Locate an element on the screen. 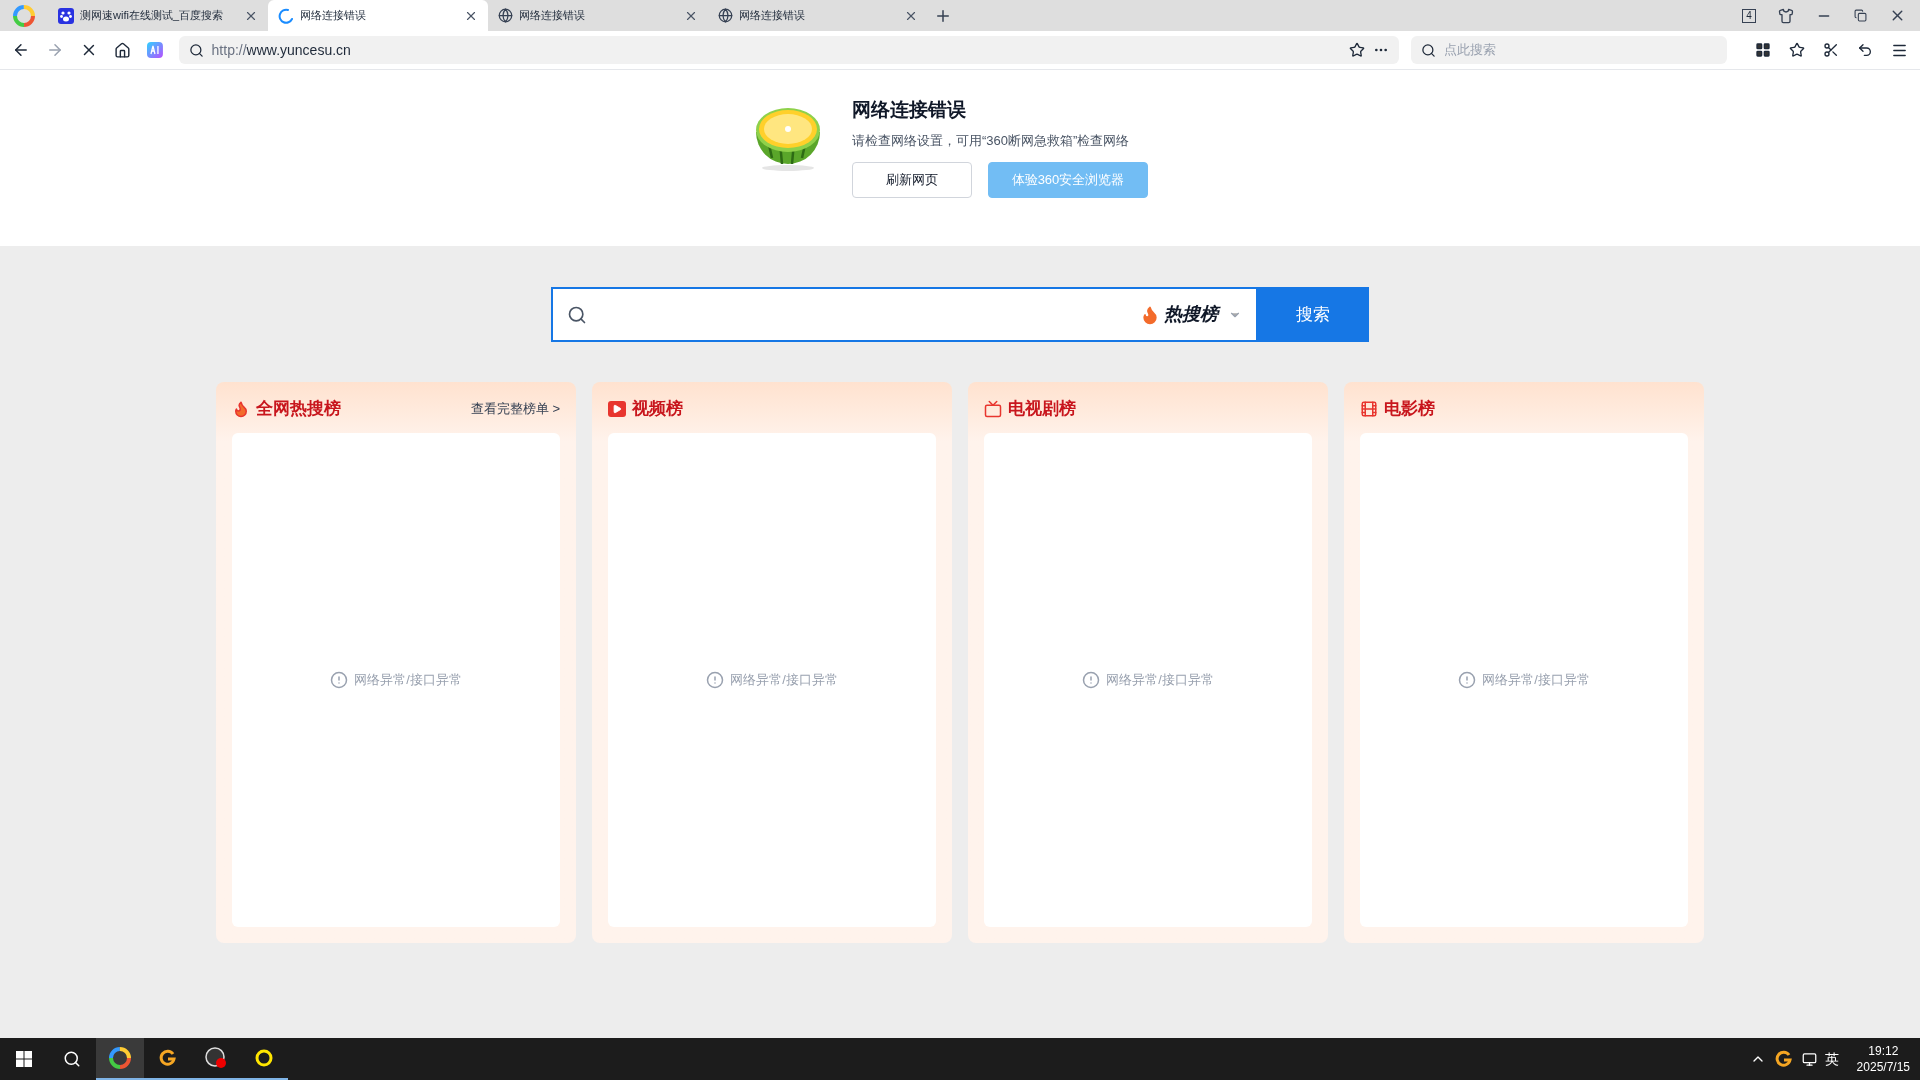  clock: 19:12 2025/7/15 is located at coordinates (1883, 1059).